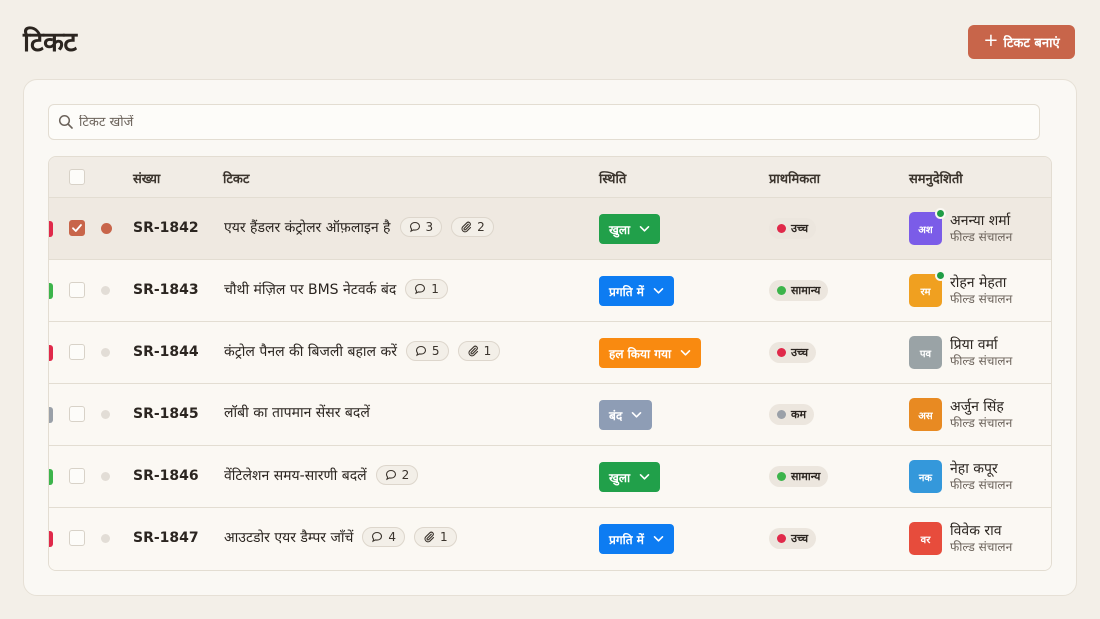 The width and height of the screenshot is (1100, 619). I want to click on assignee-cell: नक नेहा कपूर फील्ड संचालन, so click(960, 476).